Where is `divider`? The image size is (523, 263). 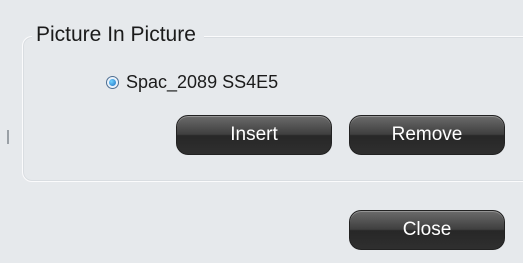
divider is located at coordinates (8, 137).